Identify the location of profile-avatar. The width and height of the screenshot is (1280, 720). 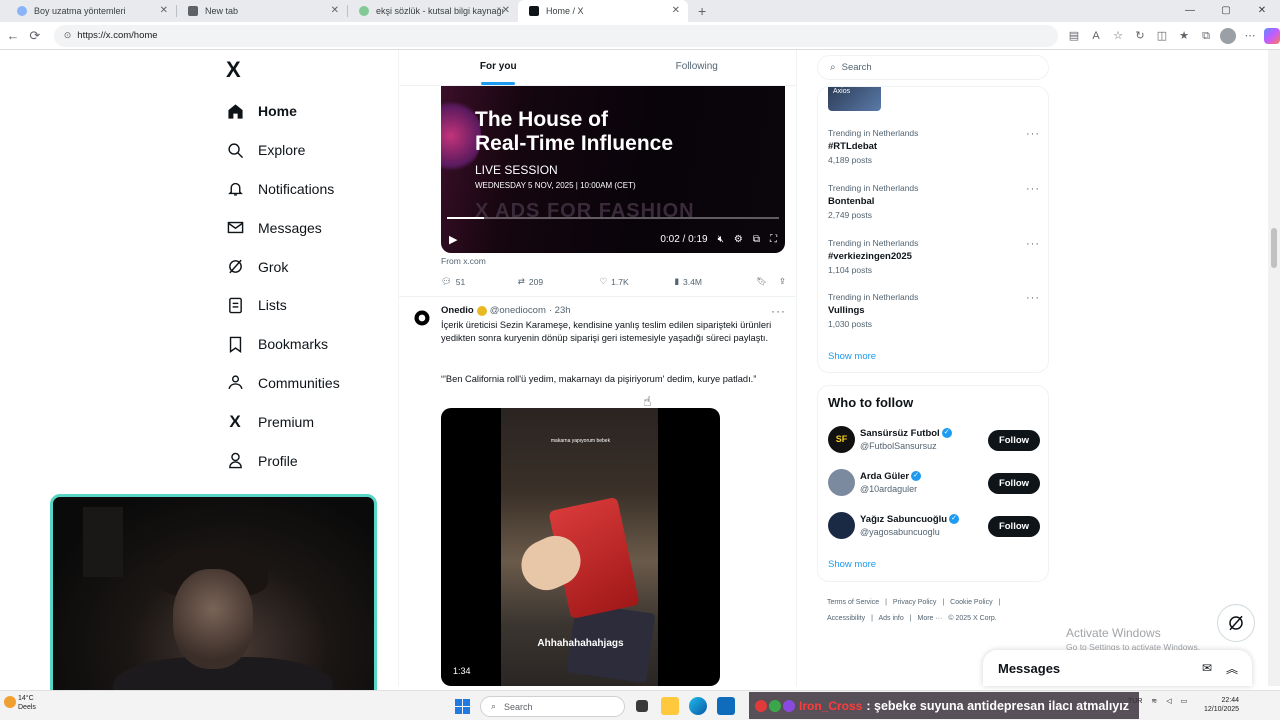
(1228, 35).